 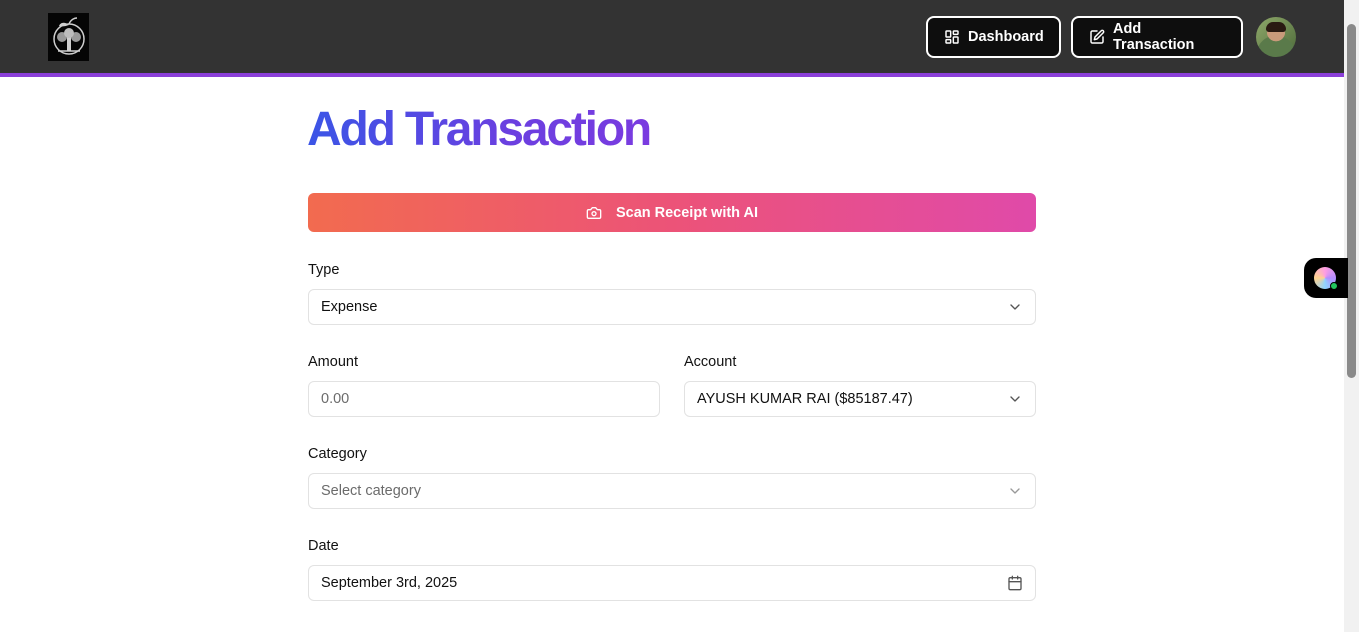 I want to click on date-value: September 3rd, 2025, so click(x=389, y=583).